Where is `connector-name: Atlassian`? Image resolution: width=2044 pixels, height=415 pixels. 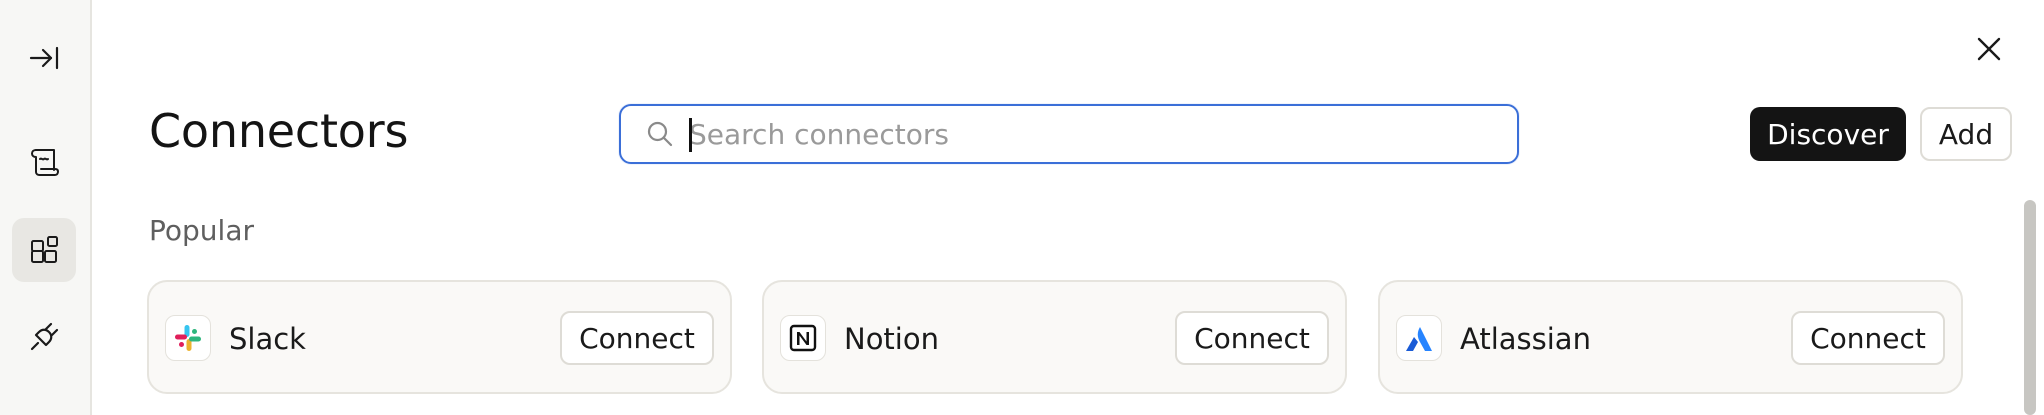 connector-name: Atlassian is located at coordinates (1525, 339).